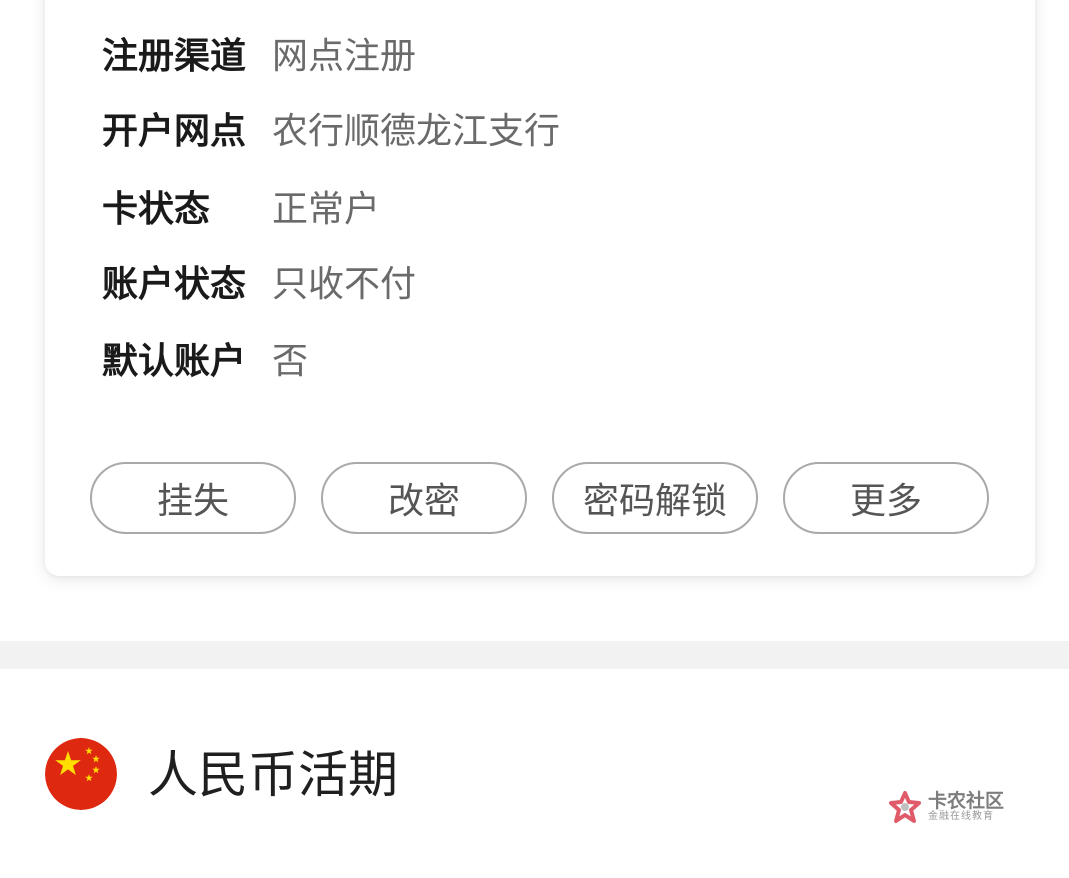 The height and width of the screenshot is (878, 1069). What do you see at coordinates (290, 361) in the screenshot?
I see `info-value: 否` at bounding box center [290, 361].